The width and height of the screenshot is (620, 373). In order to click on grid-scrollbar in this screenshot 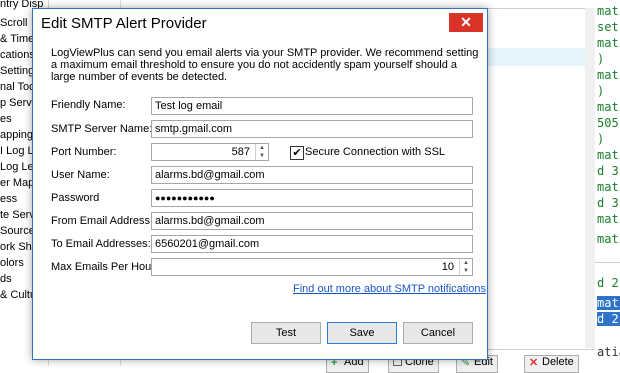, I will do `click(590, 178)`.